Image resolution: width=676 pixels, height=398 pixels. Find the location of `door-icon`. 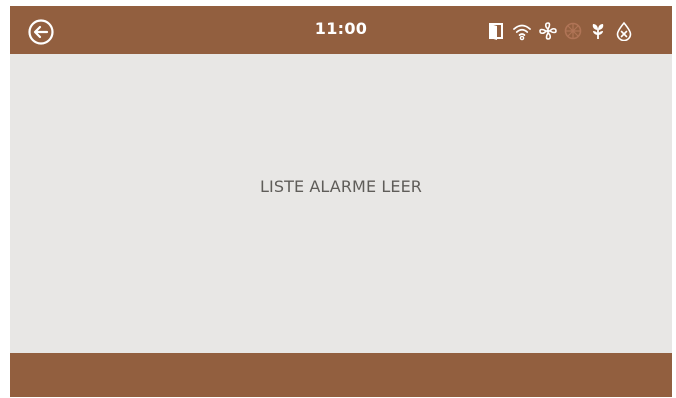

door-icon is located at coordinates (496, 31).